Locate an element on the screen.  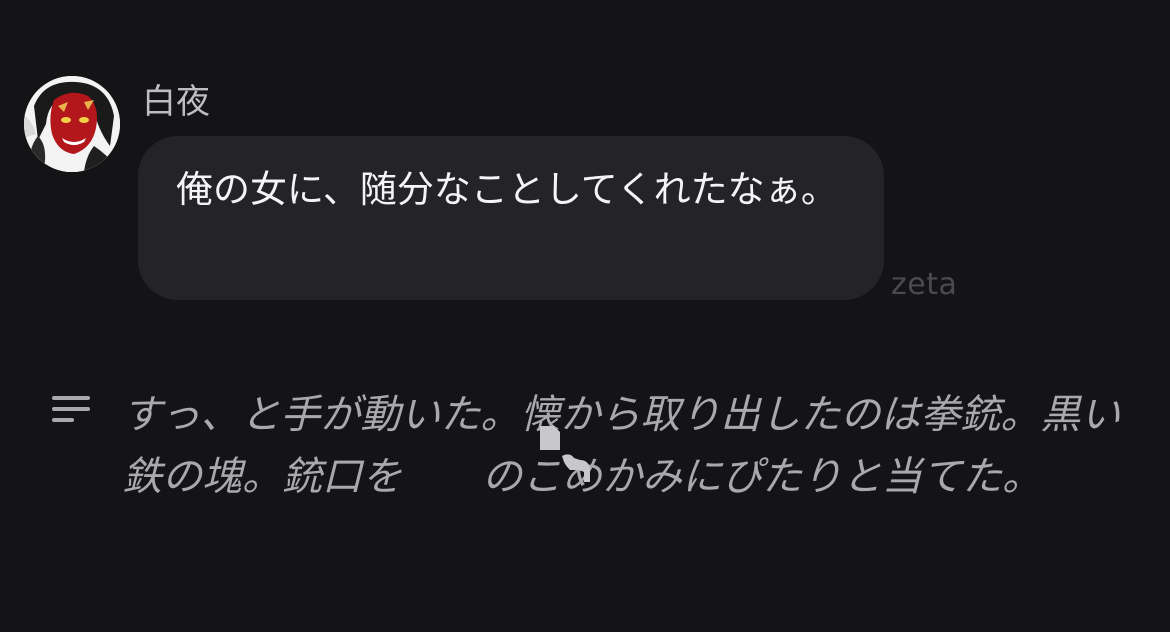
avatar-image is located at coordinates (72, 124).